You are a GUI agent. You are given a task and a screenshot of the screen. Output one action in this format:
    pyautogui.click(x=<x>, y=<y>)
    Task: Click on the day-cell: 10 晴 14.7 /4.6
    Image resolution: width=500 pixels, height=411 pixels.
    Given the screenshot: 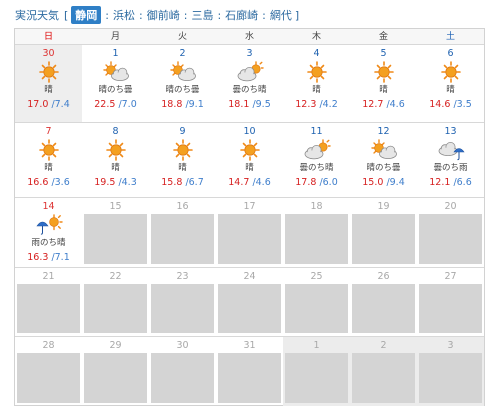 What is the action you would take?
    pyautogui.click(x=249, y=160)
    